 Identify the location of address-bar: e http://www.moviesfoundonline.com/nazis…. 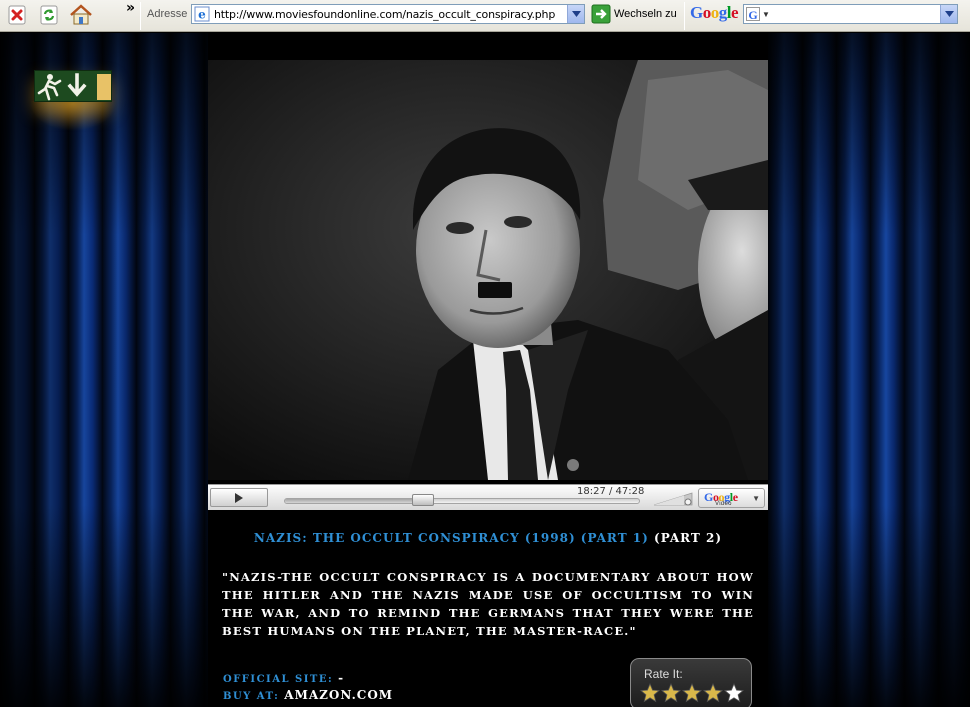
(388, 14).